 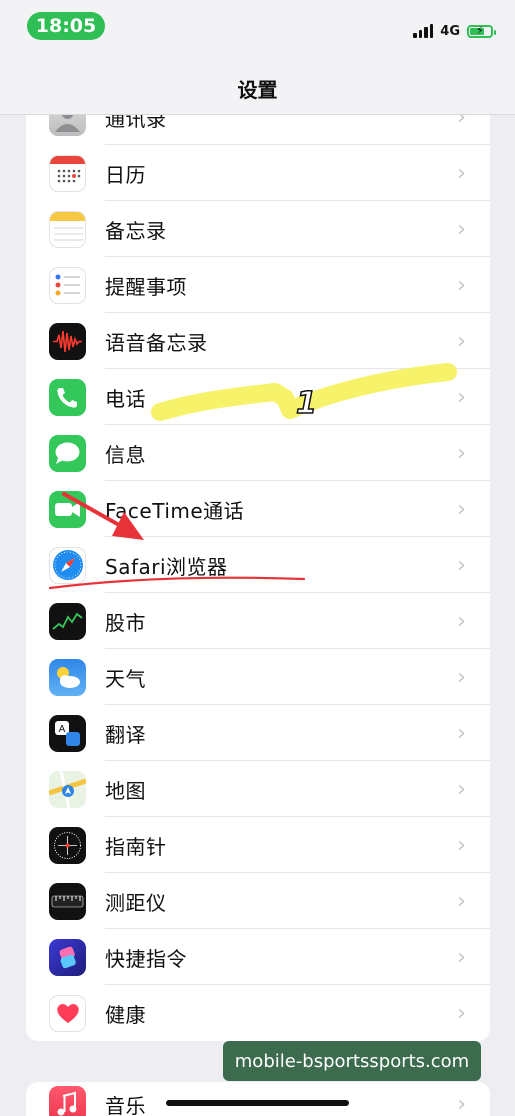 What do you see at coordinates (258, 453) in the screenshot?
I see `settings-row-messages: 信息 ›` at bounding box center [258, 453].